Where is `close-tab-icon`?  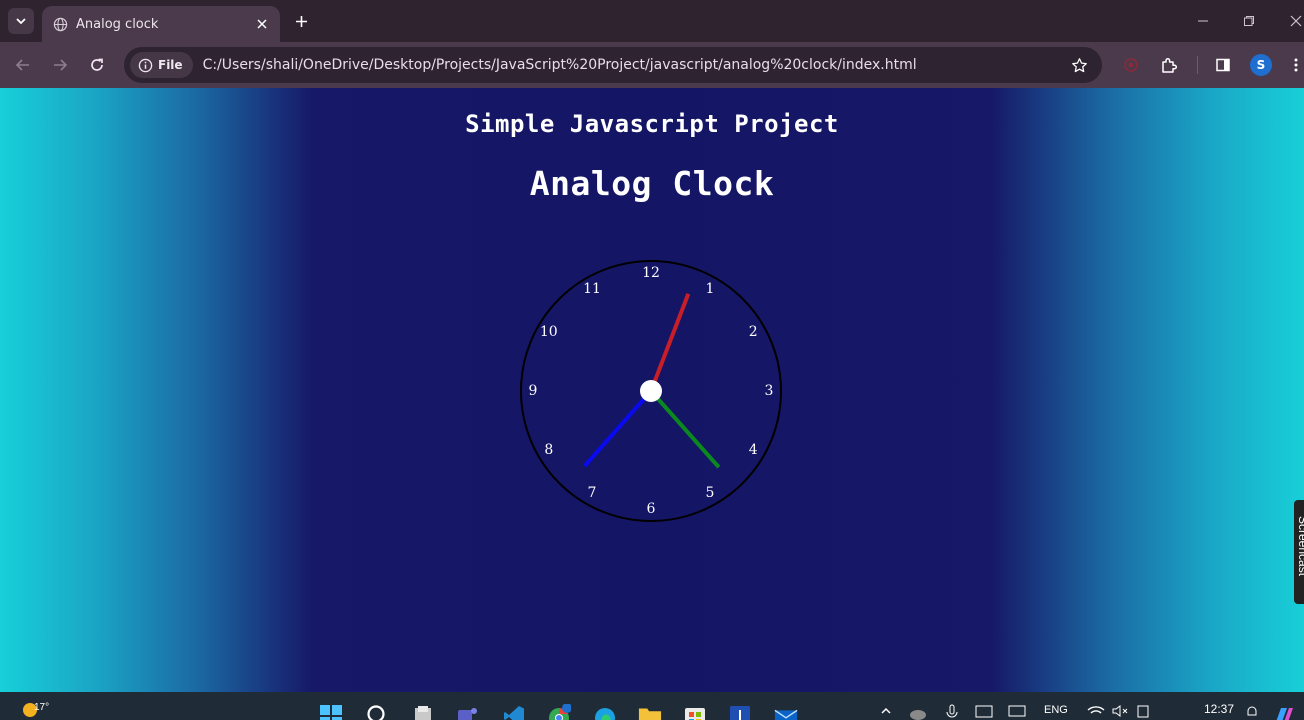 close-tab-icon is located at coordinates (262, 24).